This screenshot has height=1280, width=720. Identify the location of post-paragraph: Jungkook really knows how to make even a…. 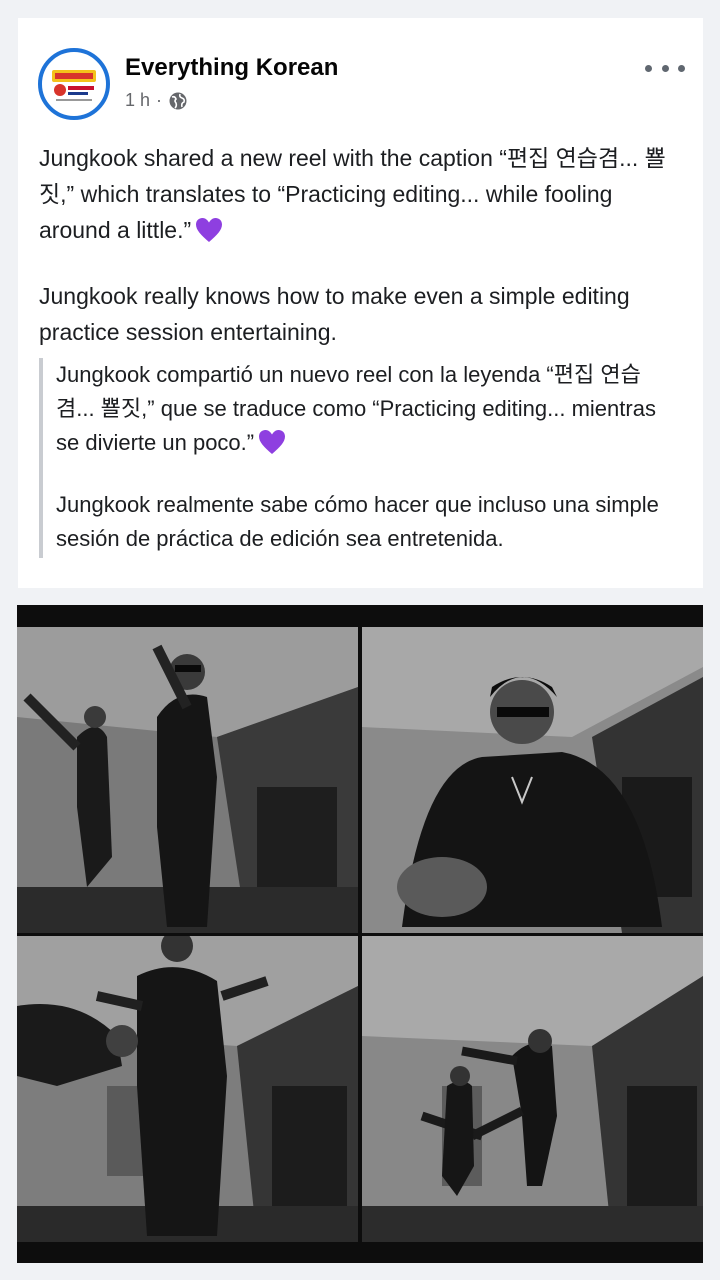
(334, 314).